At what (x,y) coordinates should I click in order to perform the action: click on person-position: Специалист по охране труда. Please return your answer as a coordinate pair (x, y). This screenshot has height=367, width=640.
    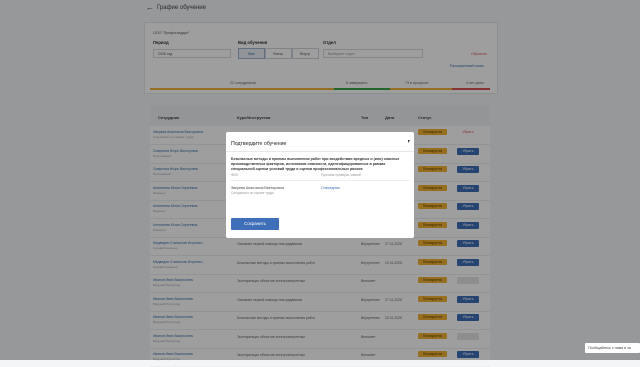
    Looking at the image, I should click on (252, 193).